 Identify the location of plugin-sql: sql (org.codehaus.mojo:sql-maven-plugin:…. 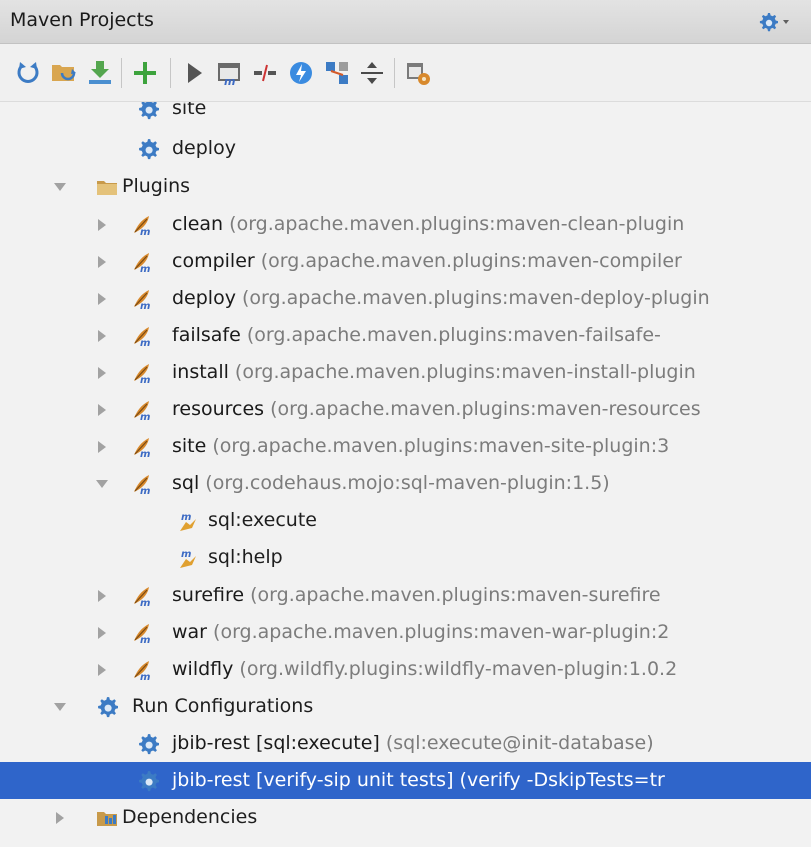
(405, 483).